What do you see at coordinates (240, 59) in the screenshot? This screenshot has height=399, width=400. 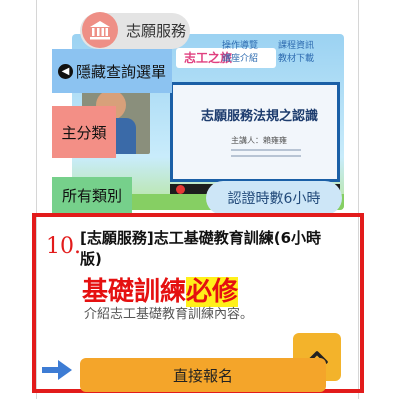 I see `thumbnail-menu-item: 講座介紹` at bounding box center [240, 59].